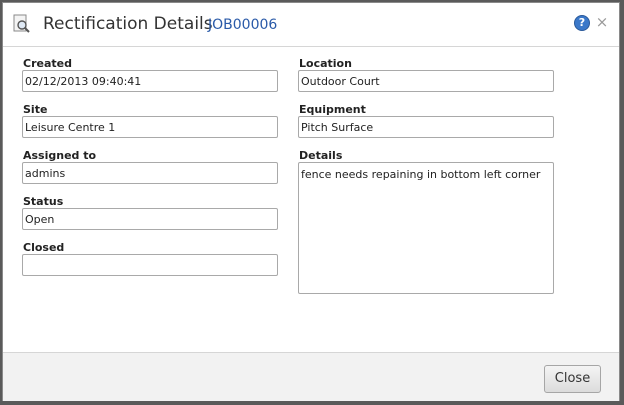 The height and width of the screenshot is (405, 624). What do you see at coordinates (150, 265) in the screenshot?
I see `closed-field` at bounding box center [150, 265].